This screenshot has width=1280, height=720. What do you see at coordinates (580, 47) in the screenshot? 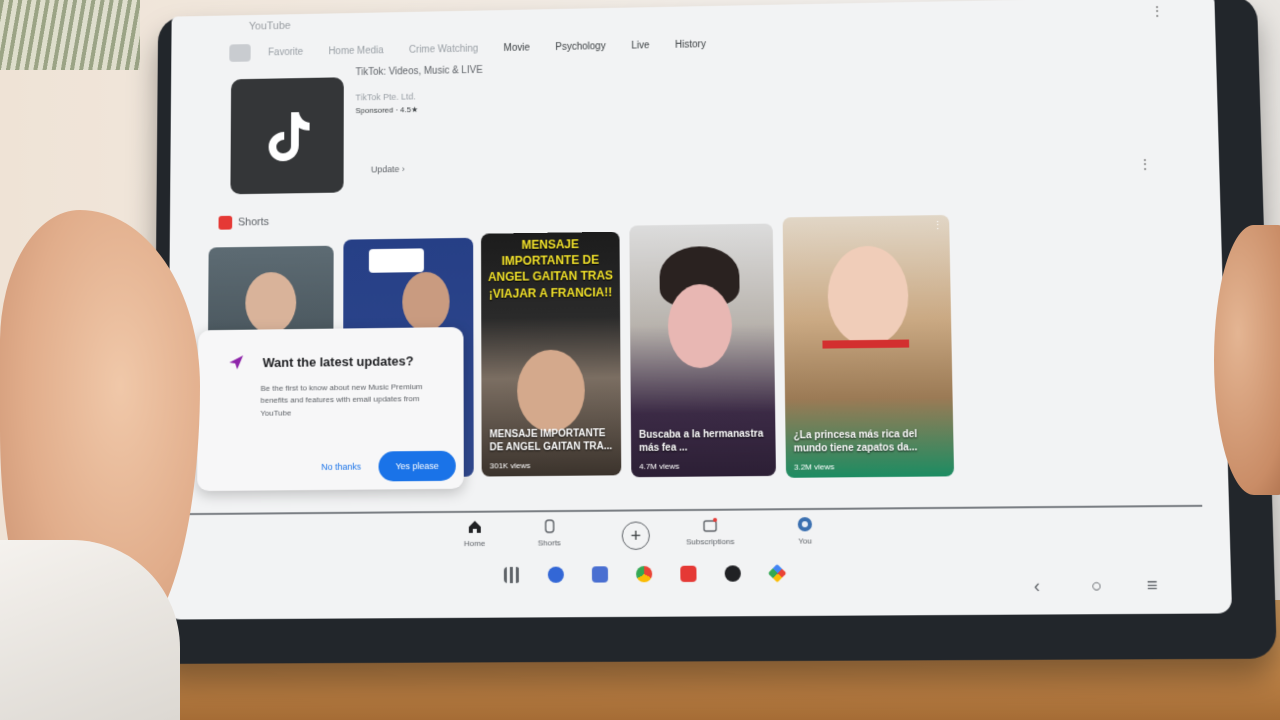
I see `chip-psychology: Psychology` at bounding box center [580, 47].